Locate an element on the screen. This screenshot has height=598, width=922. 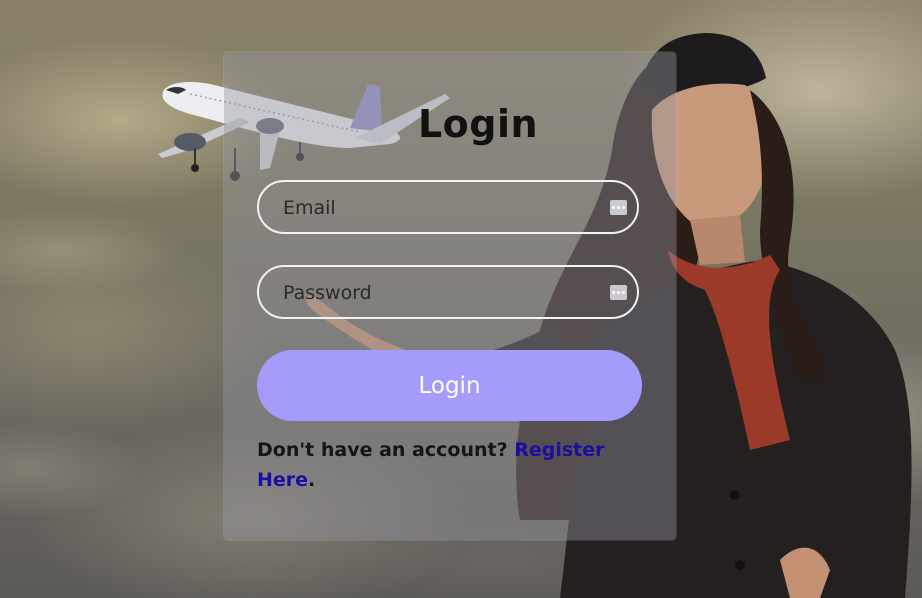
register-prompt: Don't have an account? Register Here. is located at coordinates (437, 465).